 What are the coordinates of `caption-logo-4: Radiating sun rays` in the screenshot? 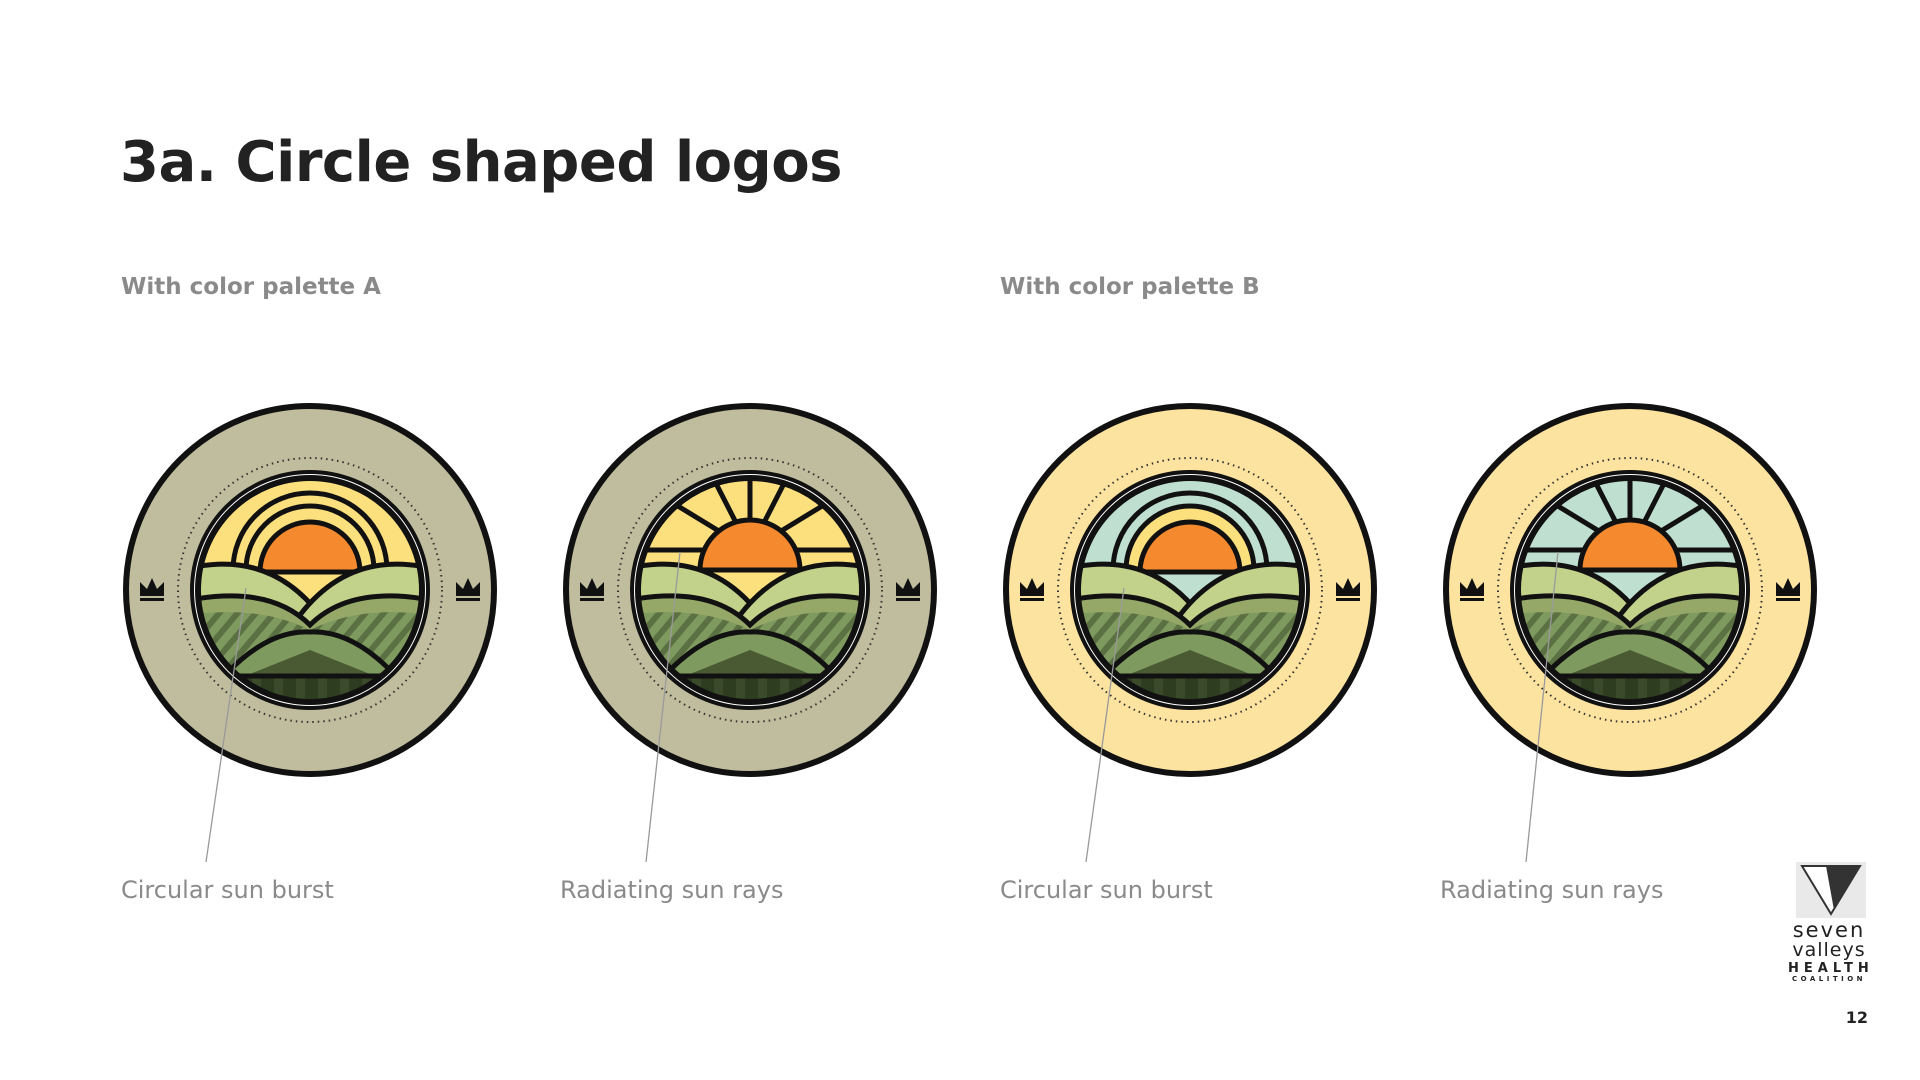 It's located at (1552, 890).